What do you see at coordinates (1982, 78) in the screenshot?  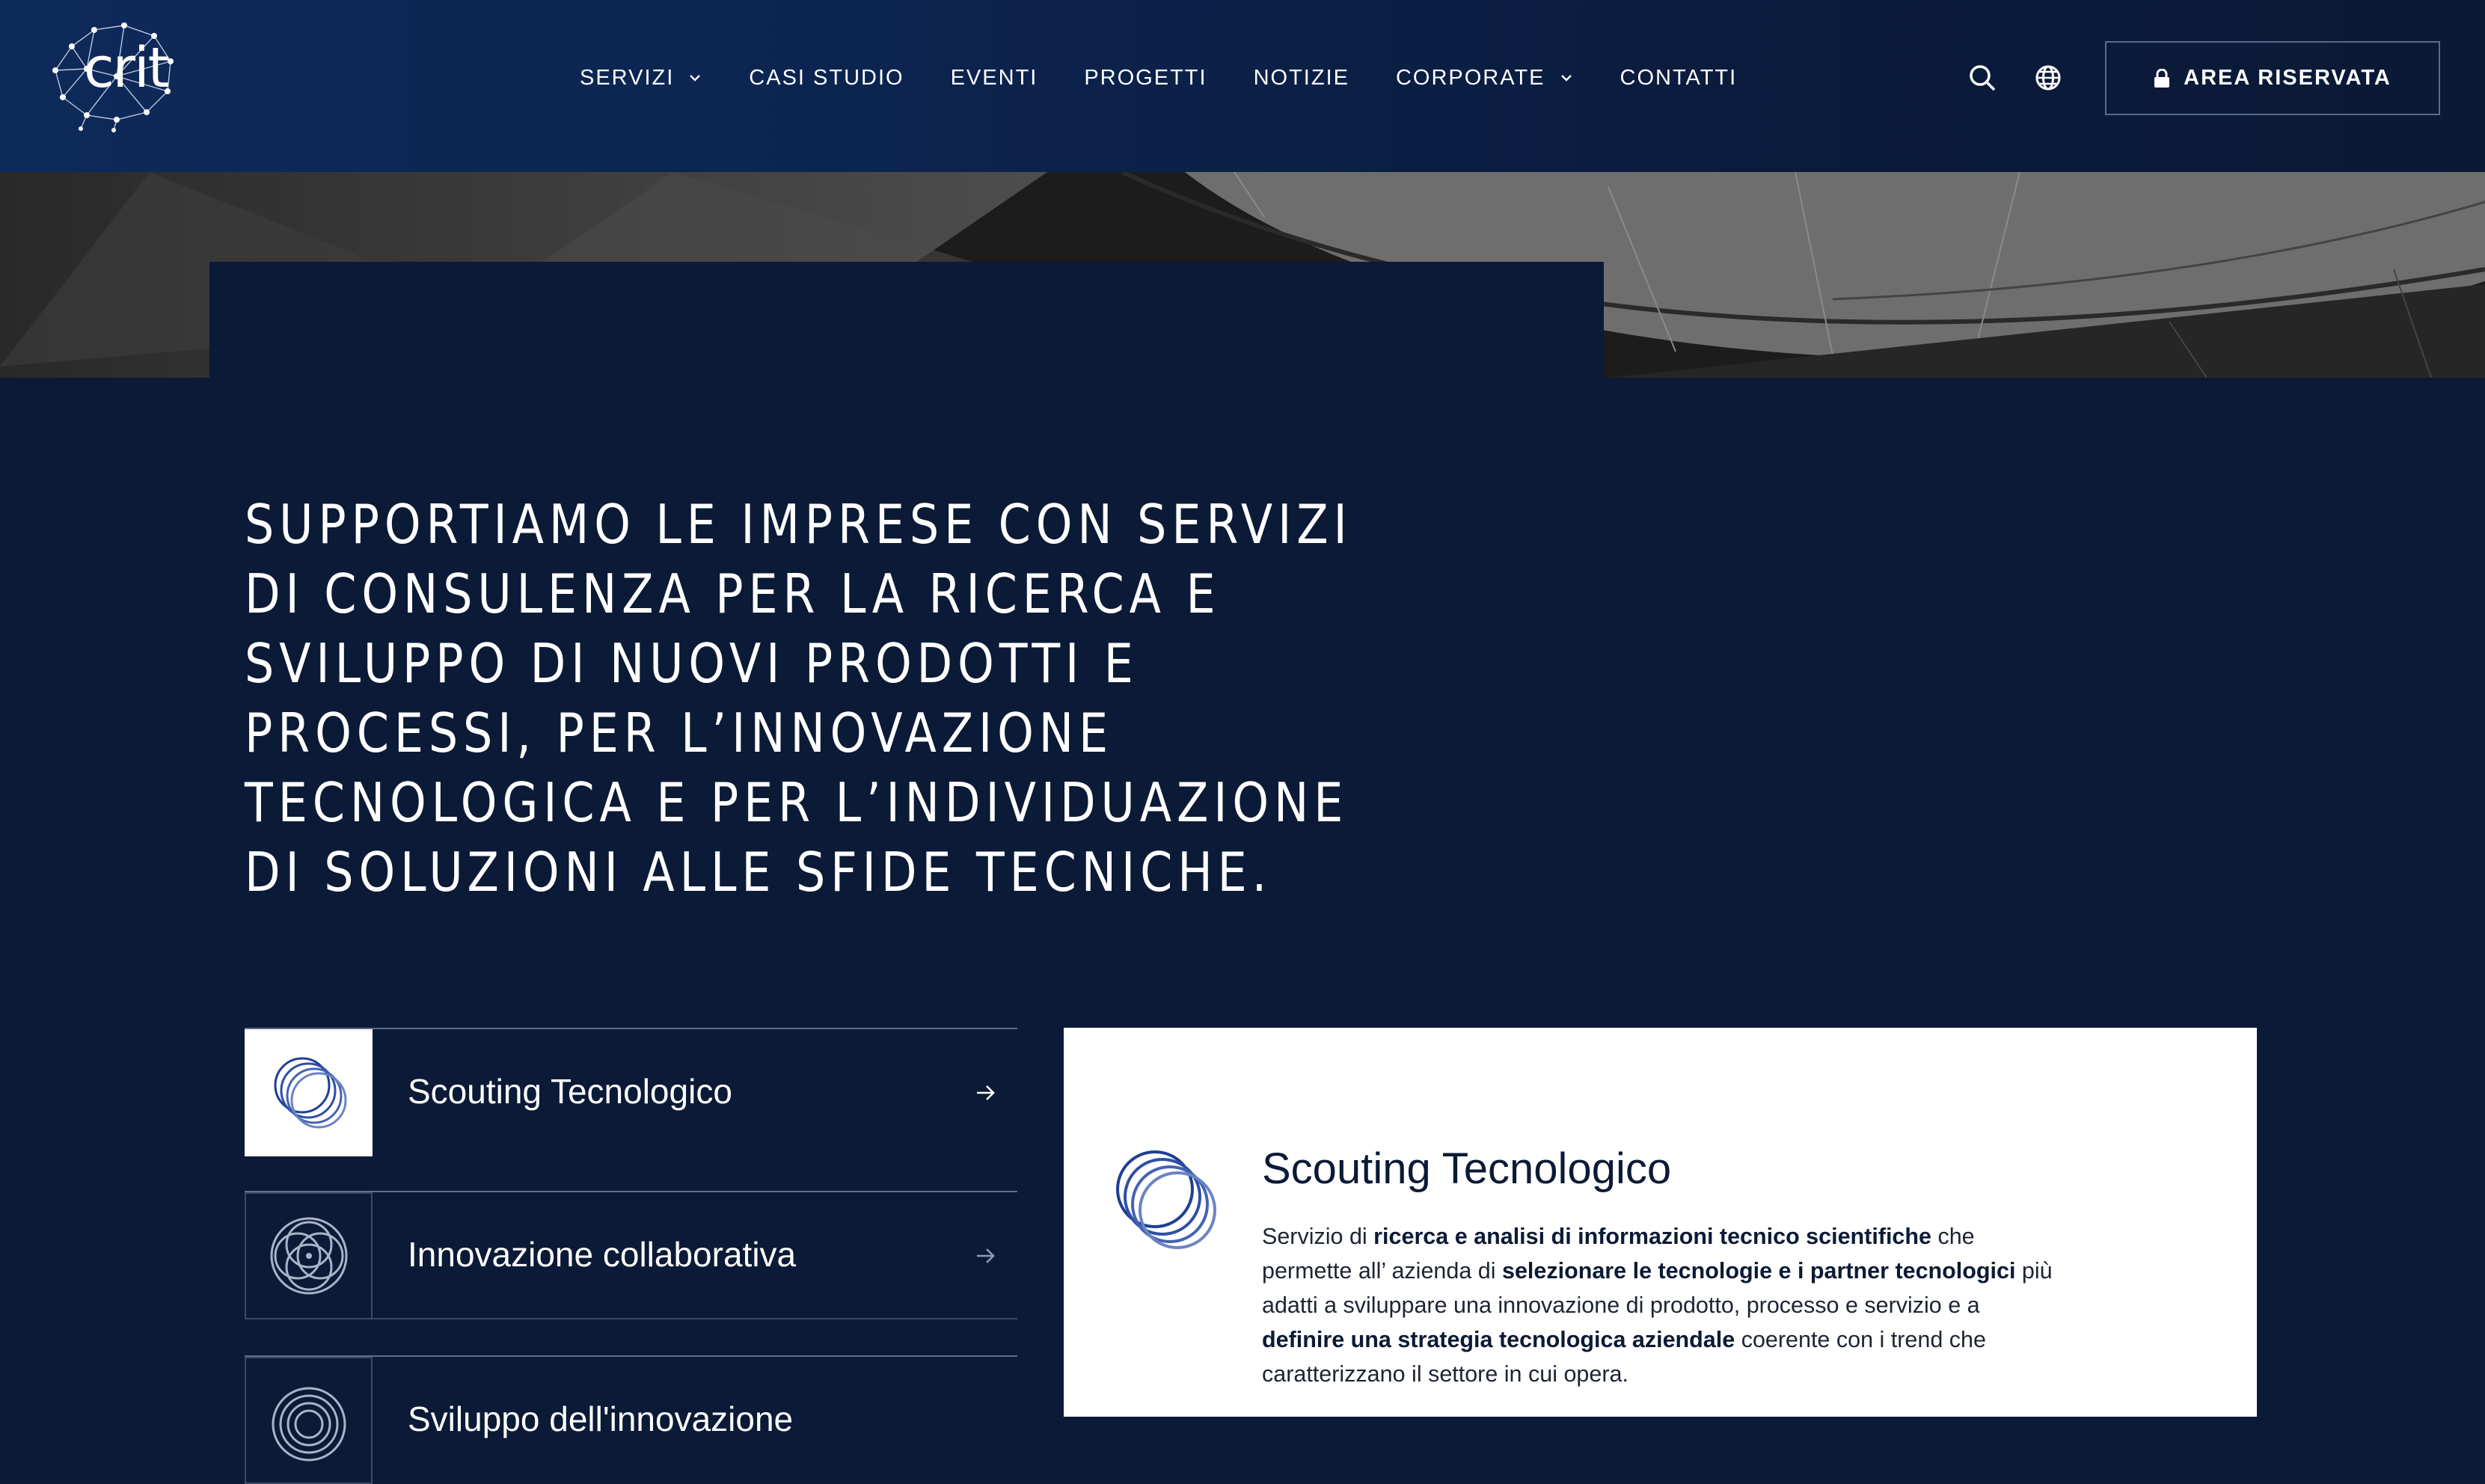 I see `search-icon` at bounding box center [1982, 78].